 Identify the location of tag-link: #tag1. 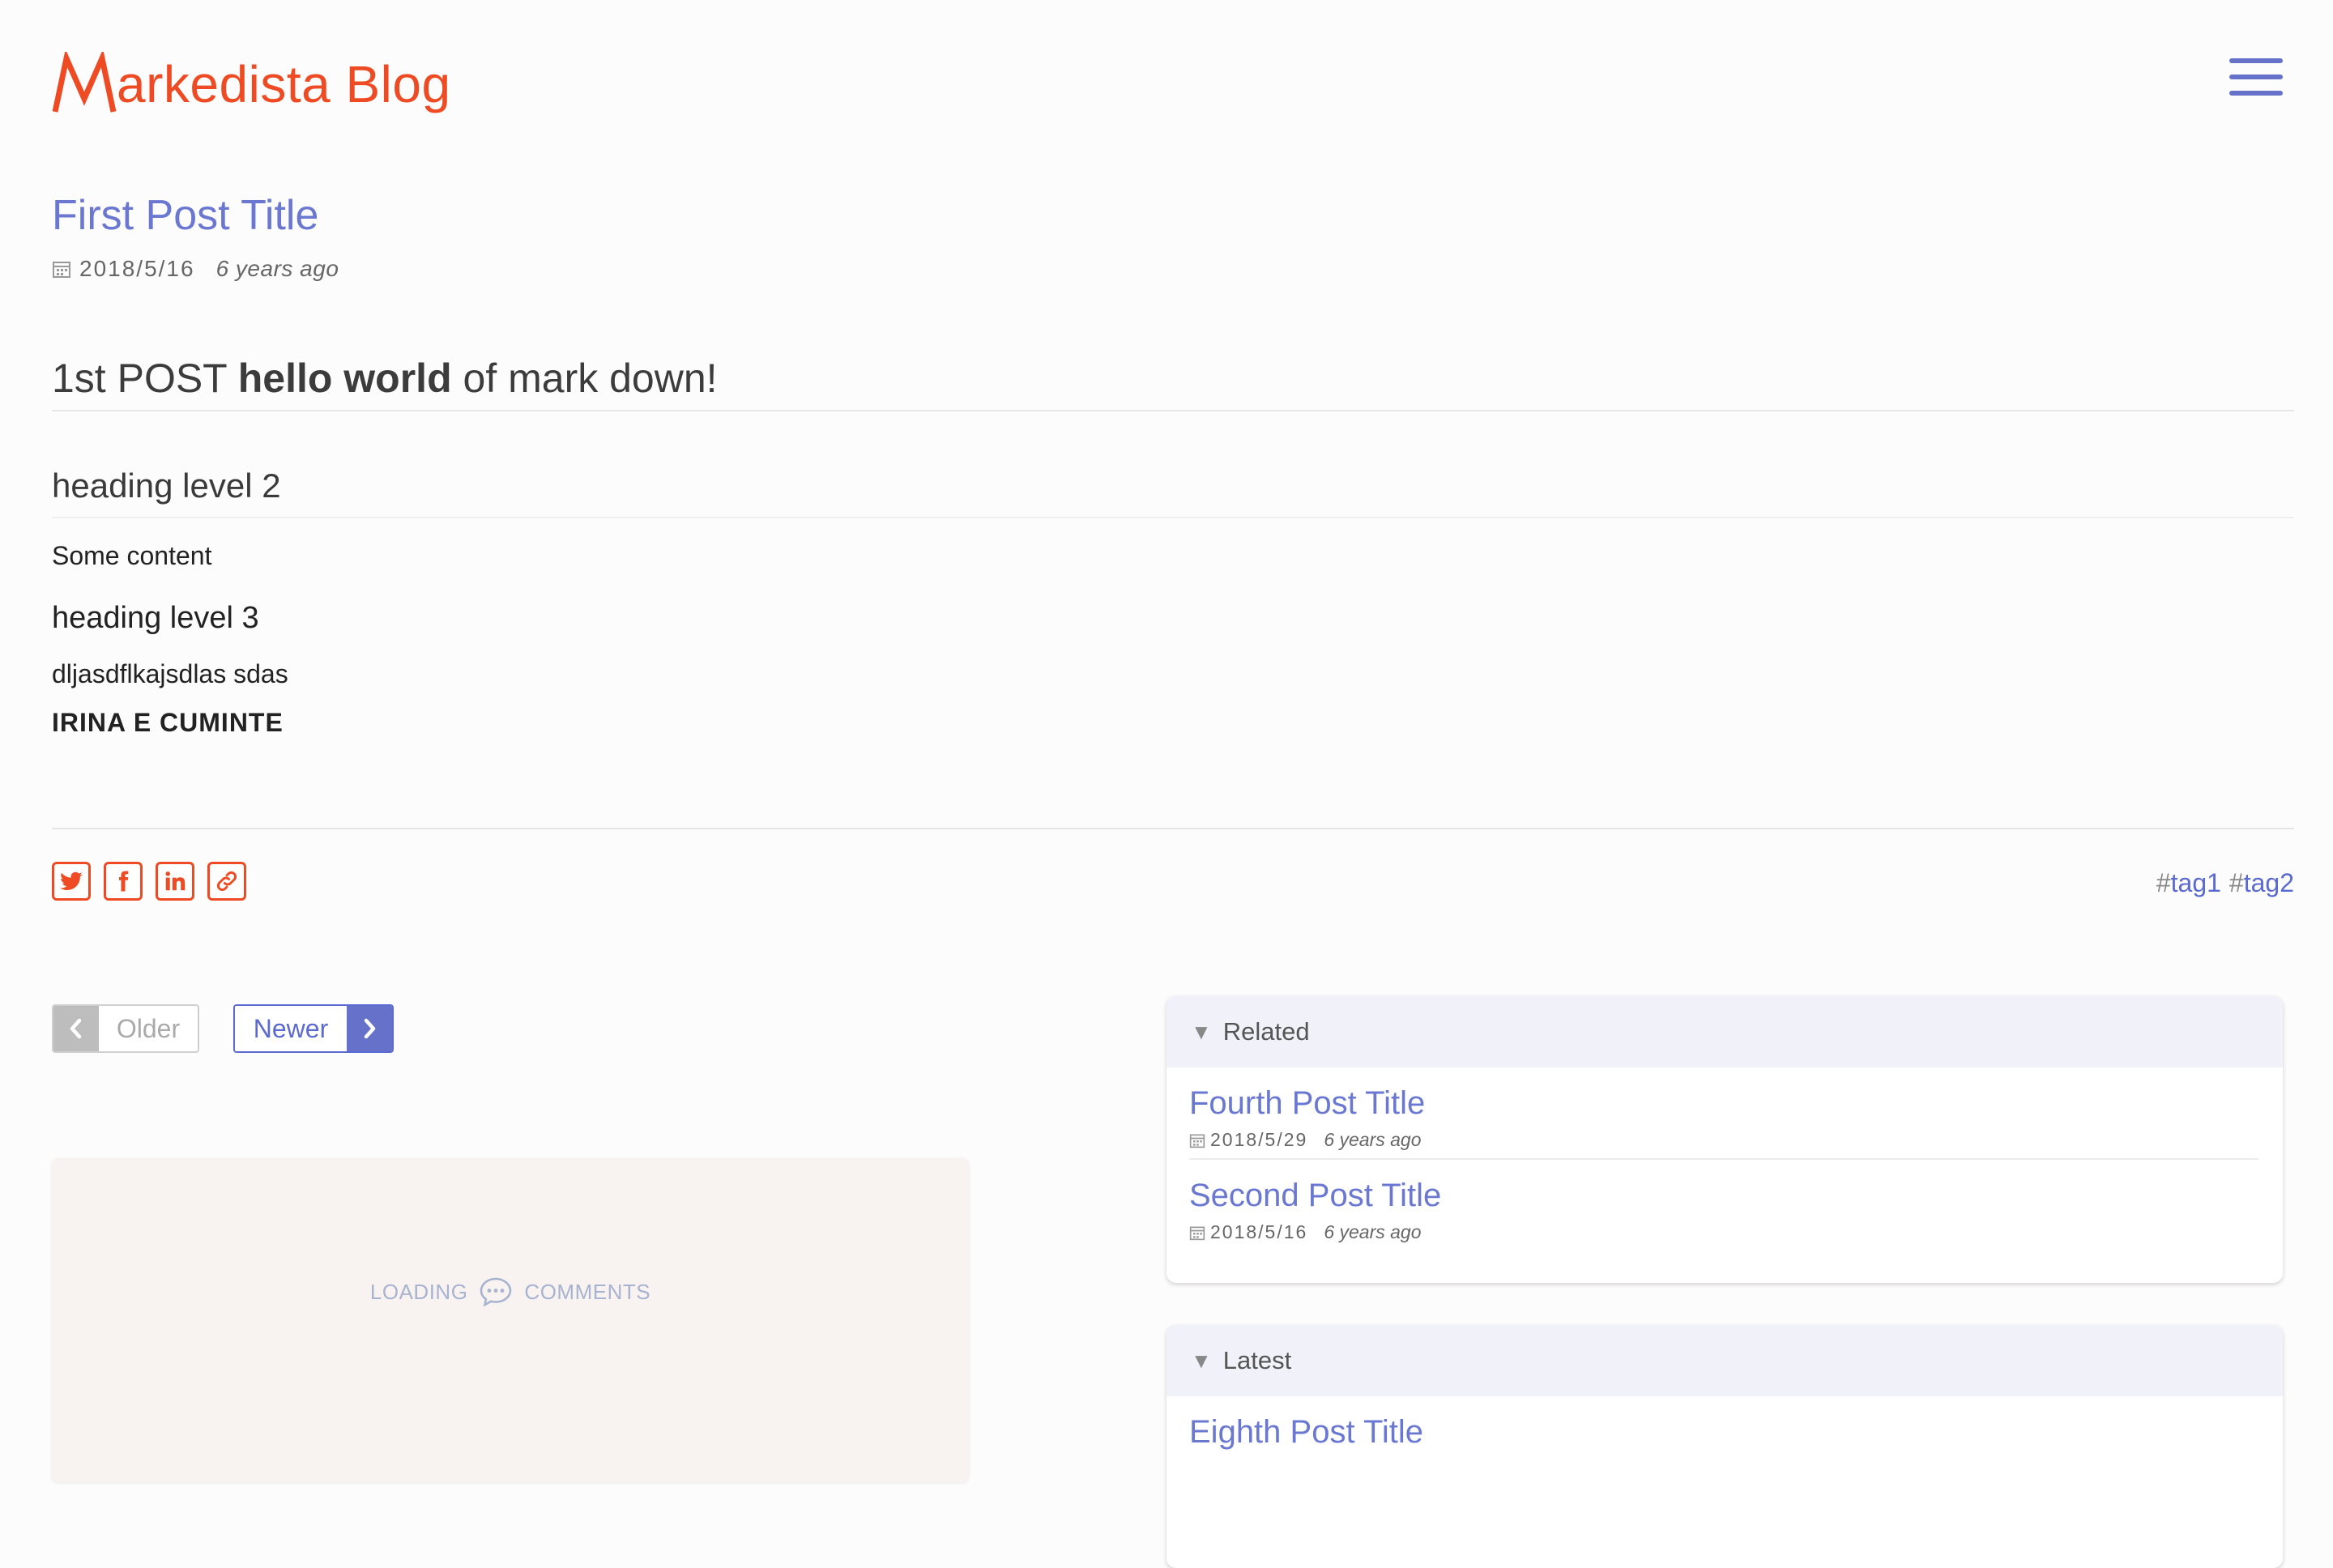
(2188, 883).